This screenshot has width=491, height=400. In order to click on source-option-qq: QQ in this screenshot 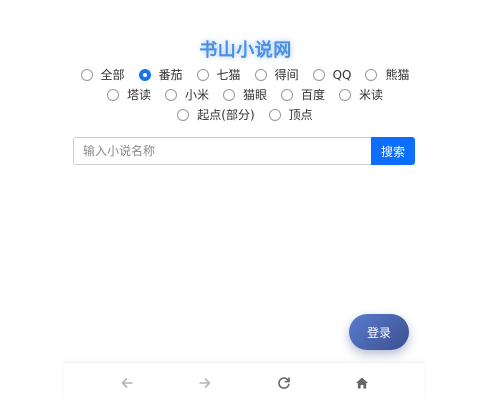, I will do `click(332, 74)`.